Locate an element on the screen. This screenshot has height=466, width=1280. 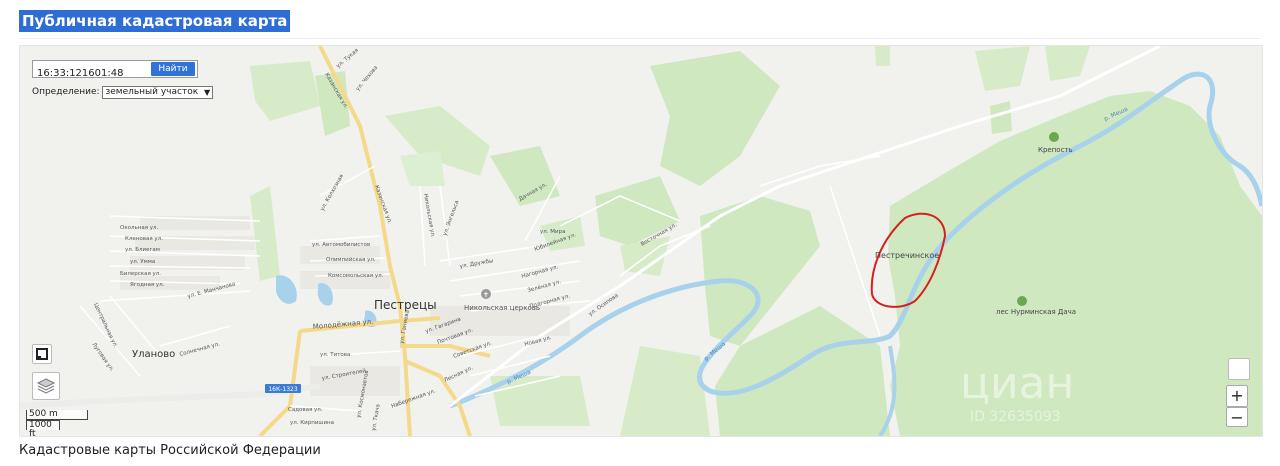
map-option-button is located at coordinates (1239, 369).